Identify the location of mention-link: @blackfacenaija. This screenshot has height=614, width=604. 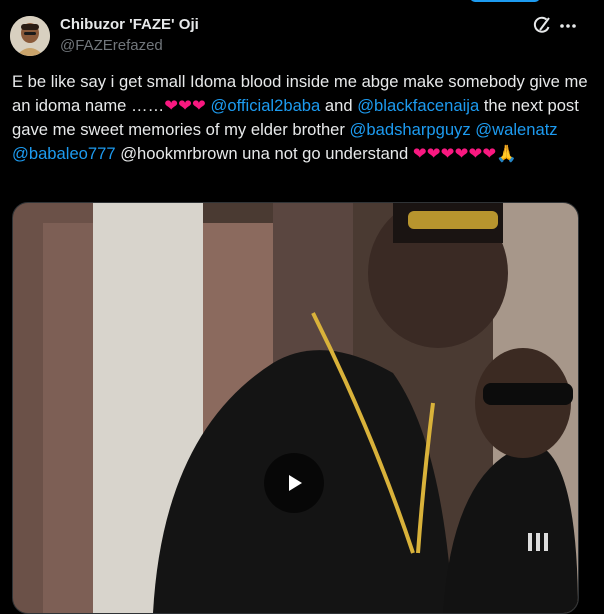
(418, 105).